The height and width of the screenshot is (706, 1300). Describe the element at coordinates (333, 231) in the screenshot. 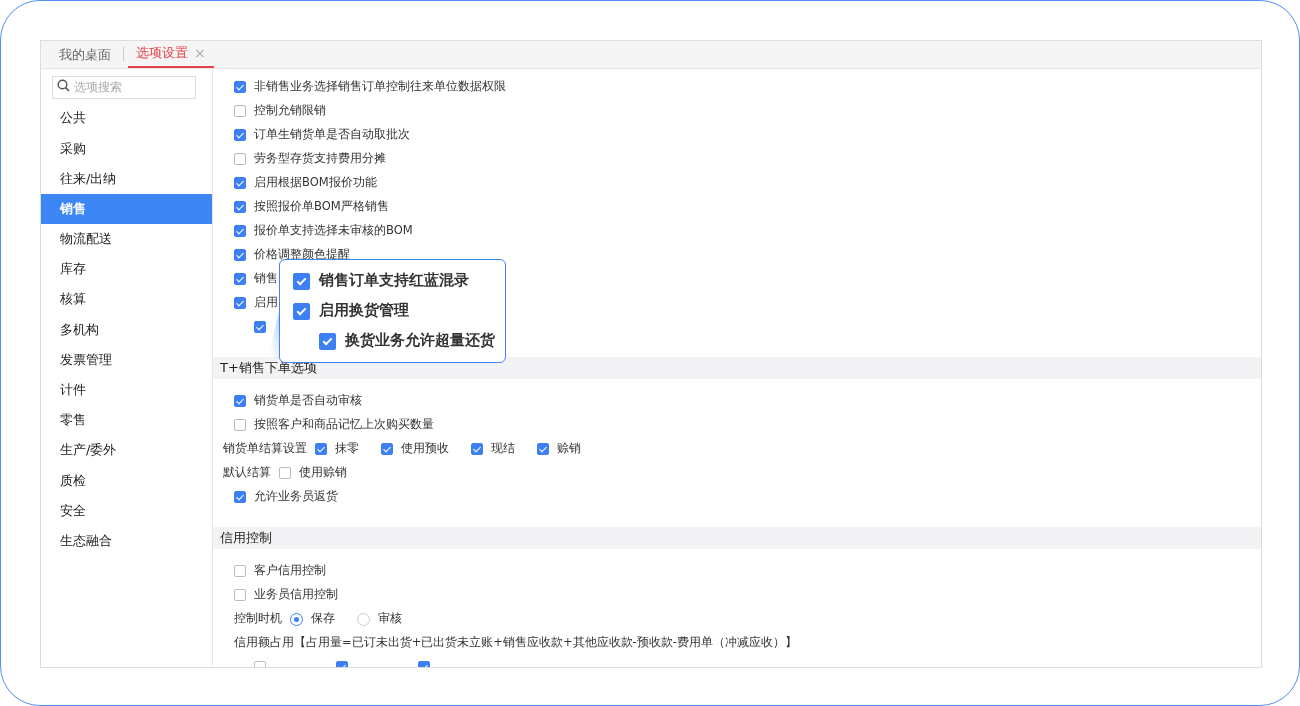

I see `option-label: 报价单支持选择未审核的BOM` at that location.